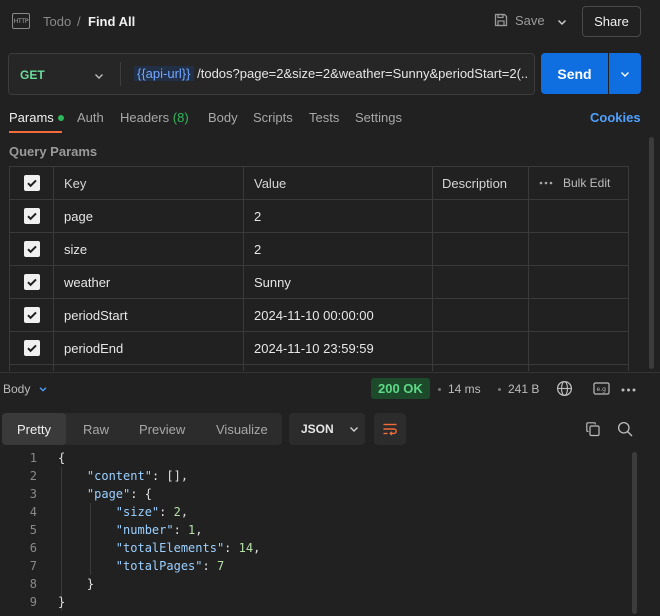 The width and height of the screenshot is (660, 616). Describe the element at coordinates (258, 249) in the screenshot. I see `param-value: 2` at that location.